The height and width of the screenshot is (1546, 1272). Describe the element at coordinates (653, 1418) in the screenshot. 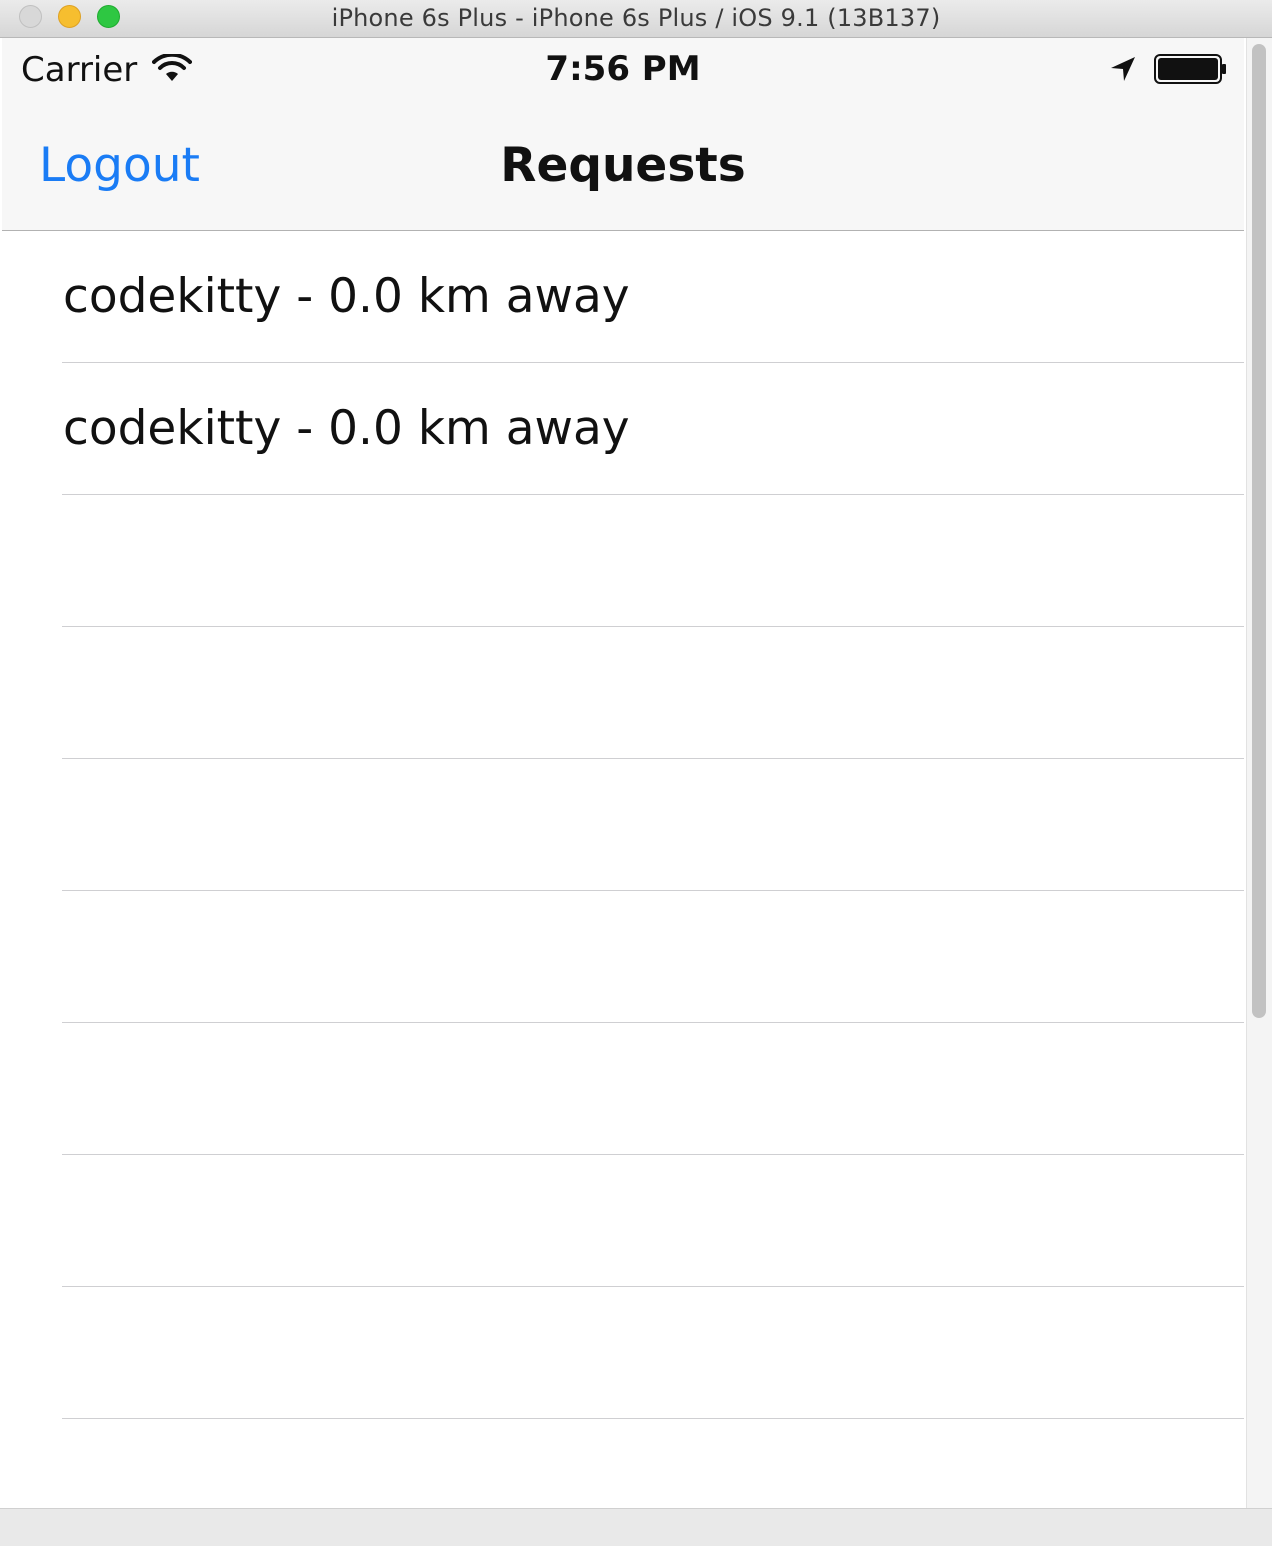

I see `row-separator` at that location.